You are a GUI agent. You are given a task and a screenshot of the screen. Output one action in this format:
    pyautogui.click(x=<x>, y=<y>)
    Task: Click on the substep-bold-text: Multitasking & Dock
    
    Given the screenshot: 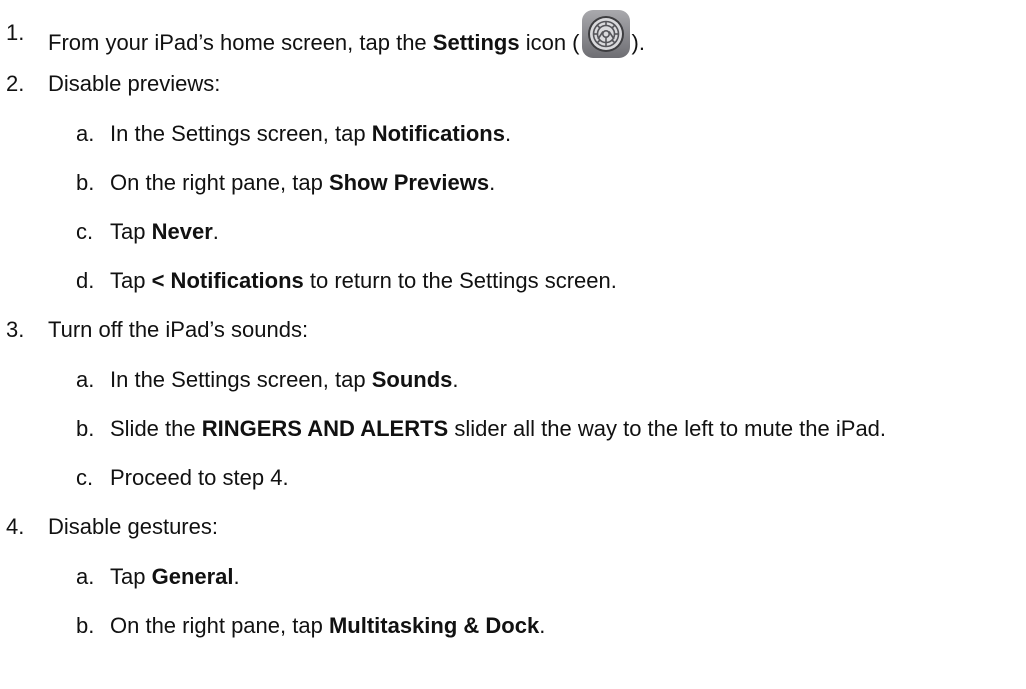 What is the action you would take?
    pyautogui.click(x=434, y=625)
    